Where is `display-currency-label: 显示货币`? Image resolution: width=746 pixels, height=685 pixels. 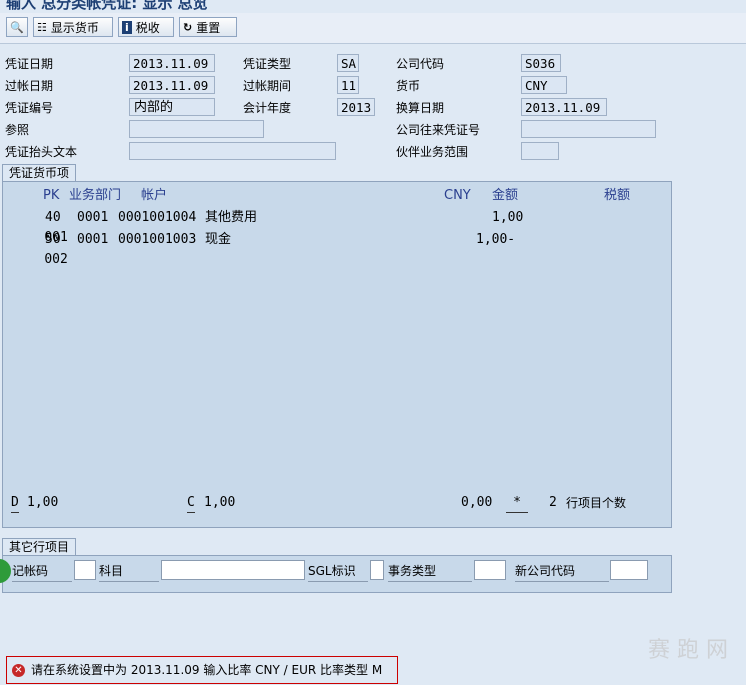 display-currency-label: 显示货币 is located at coordinates (74, 27).